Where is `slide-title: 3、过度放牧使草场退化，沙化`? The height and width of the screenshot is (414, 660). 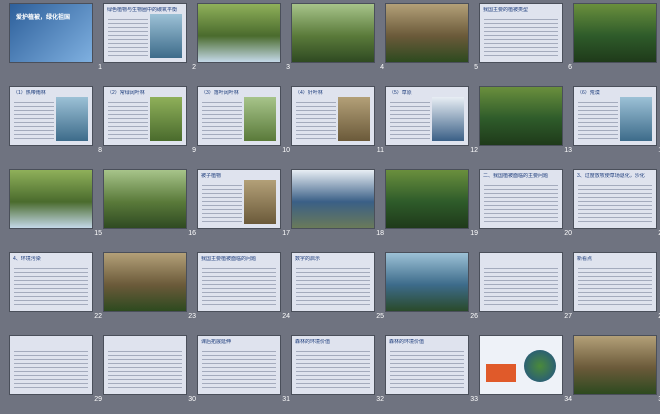 slide-title: 3、过度放牧使草场退化，沙化 is located at coordinates (611, 176).